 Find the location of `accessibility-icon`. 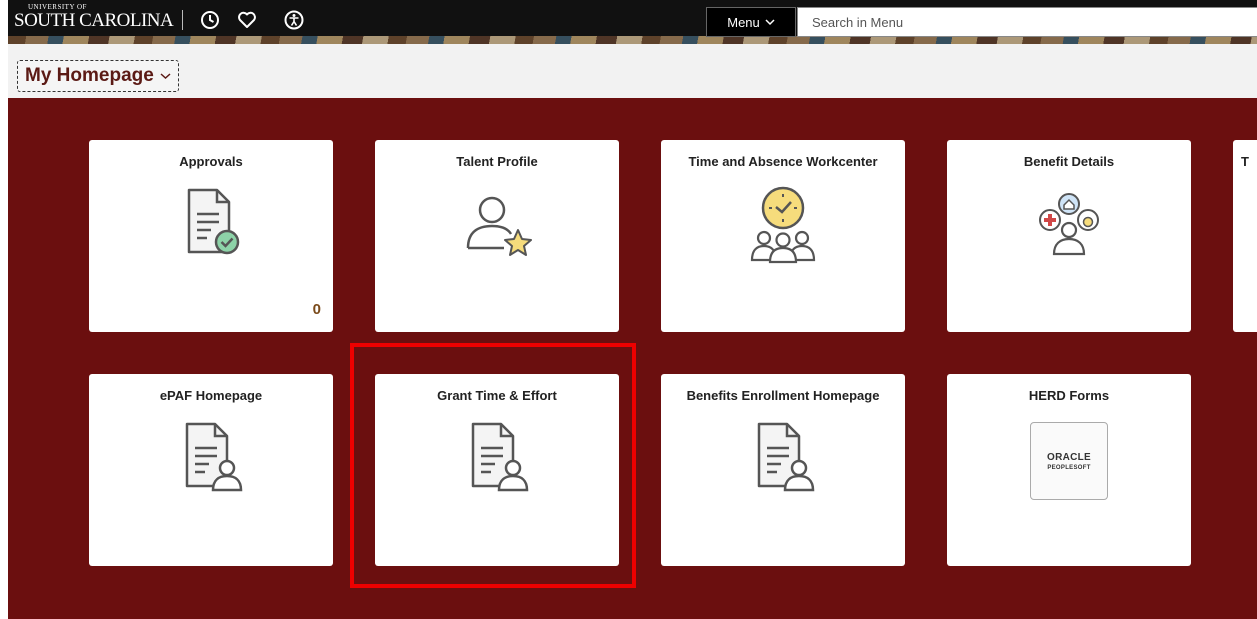

accessibility-icon is located at coordinates (294, 20).